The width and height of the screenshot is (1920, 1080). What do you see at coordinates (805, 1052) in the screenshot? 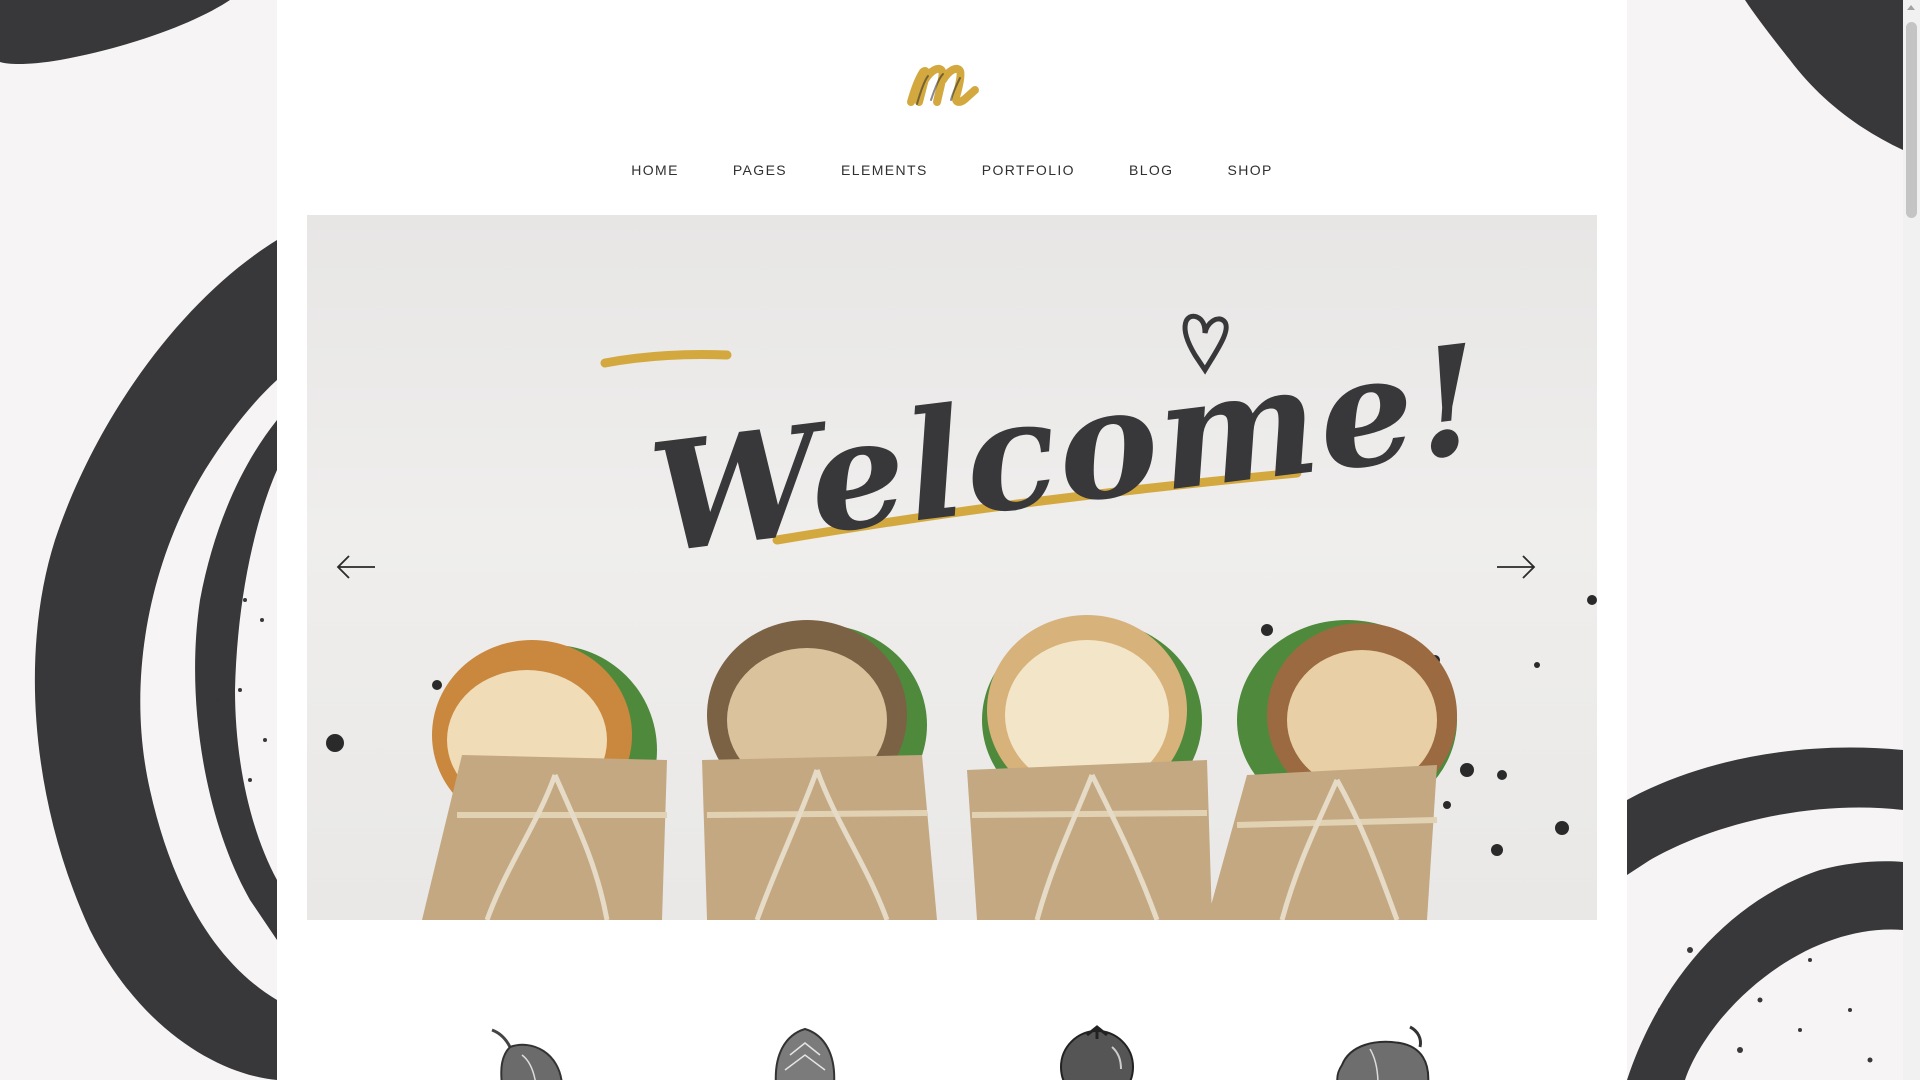
I see `artichoke-icon` at bounding box center [805, 1052].